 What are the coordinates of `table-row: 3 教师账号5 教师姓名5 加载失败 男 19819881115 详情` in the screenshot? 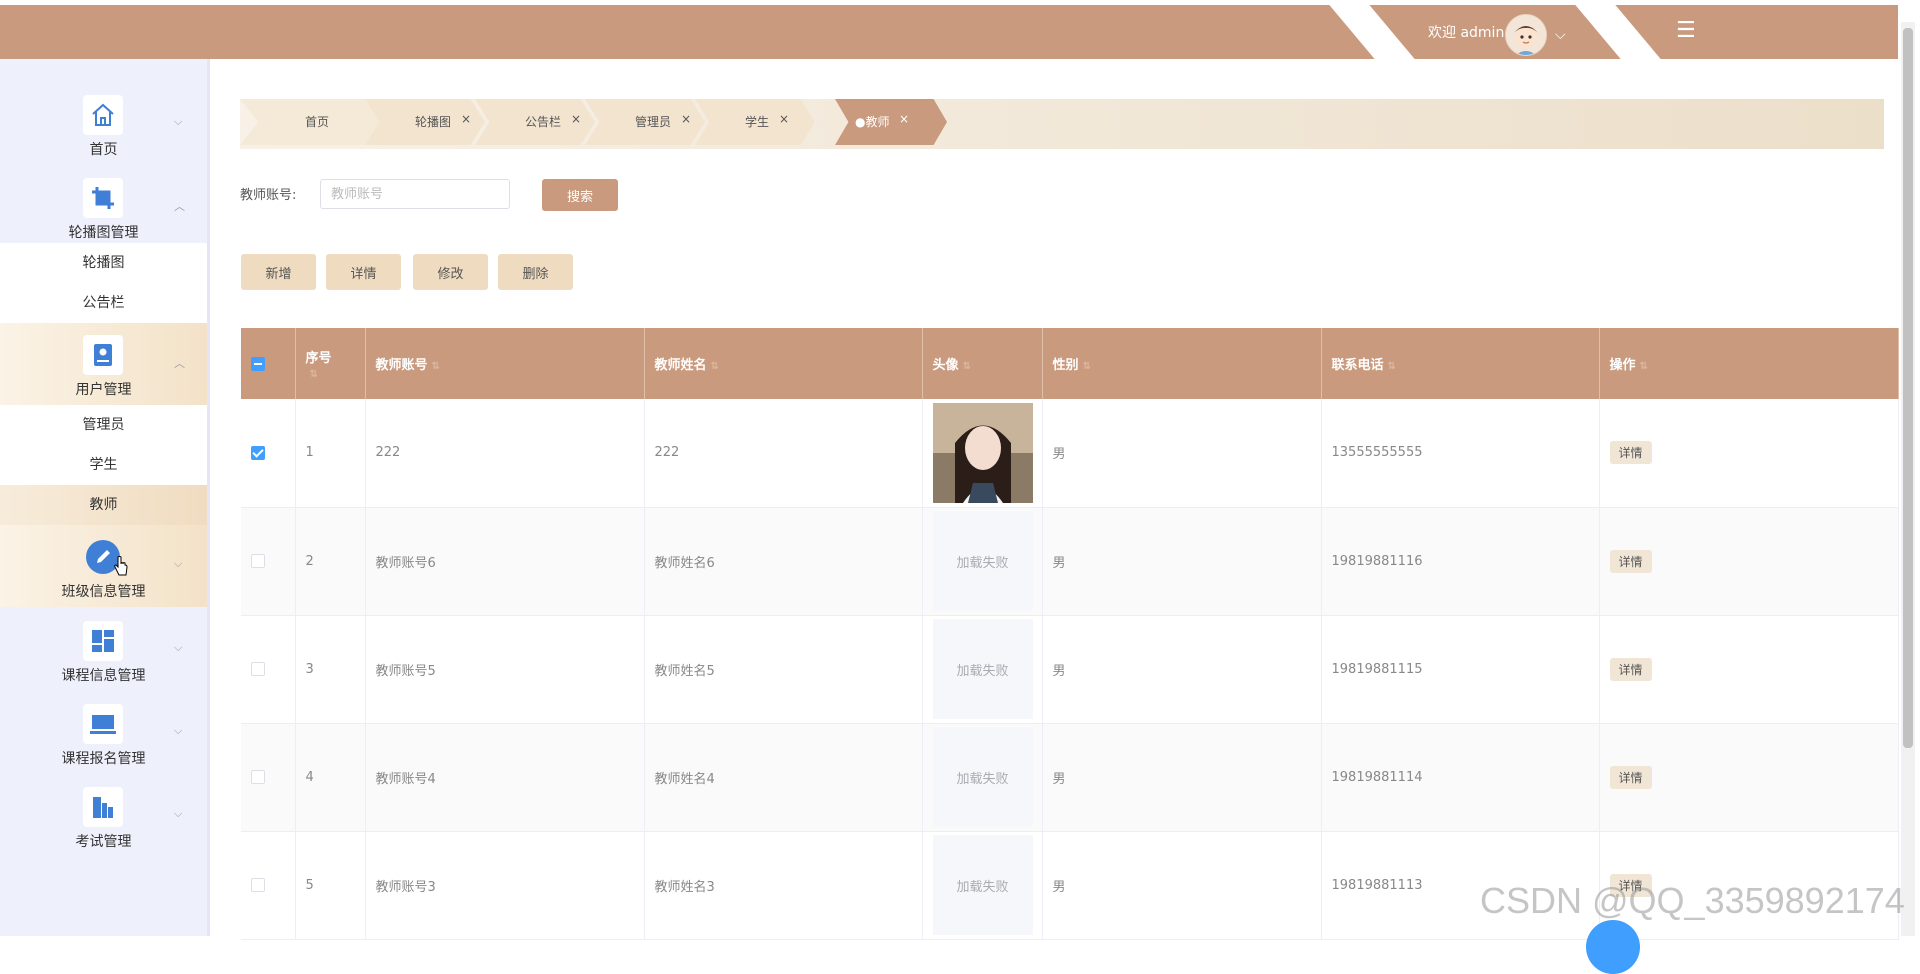 It's located at (1070, 669).